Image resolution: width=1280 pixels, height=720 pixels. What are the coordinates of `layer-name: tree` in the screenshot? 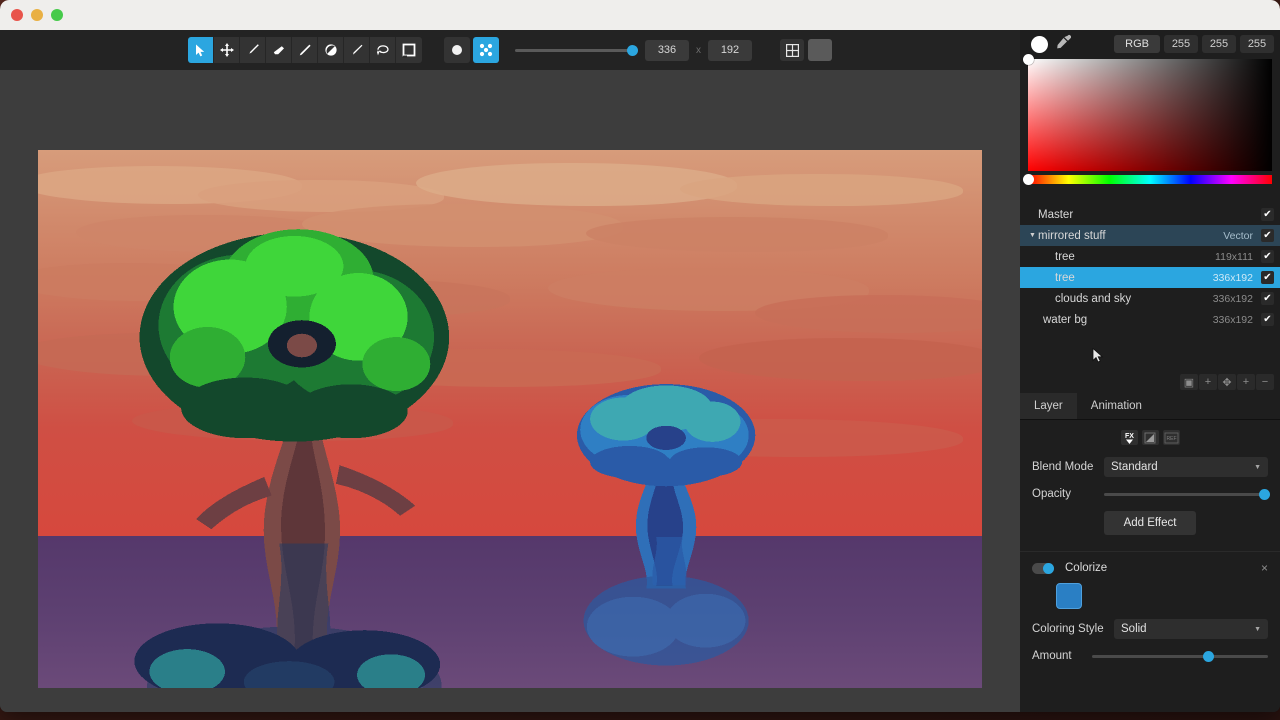 It's located at (1065, 256).